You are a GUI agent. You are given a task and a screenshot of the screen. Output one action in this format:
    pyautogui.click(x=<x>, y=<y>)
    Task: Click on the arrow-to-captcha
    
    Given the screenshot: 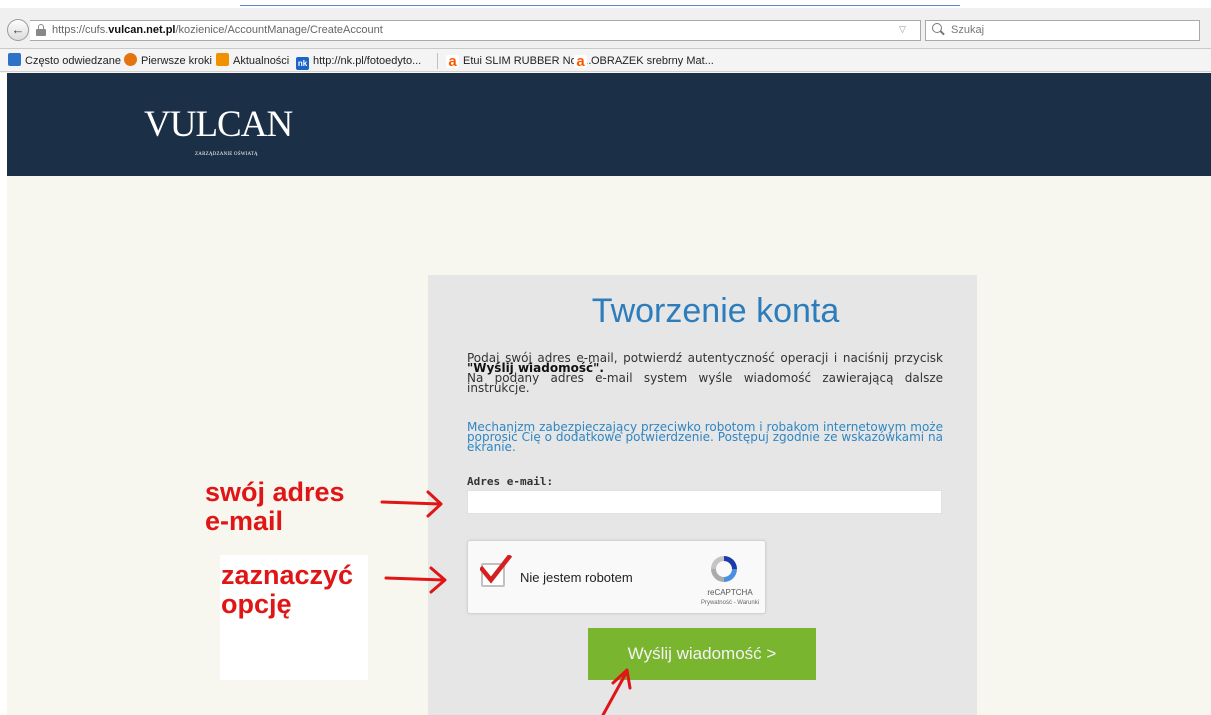 What is the action you would take?
    pyautogui.click(x=415, y=579)
    